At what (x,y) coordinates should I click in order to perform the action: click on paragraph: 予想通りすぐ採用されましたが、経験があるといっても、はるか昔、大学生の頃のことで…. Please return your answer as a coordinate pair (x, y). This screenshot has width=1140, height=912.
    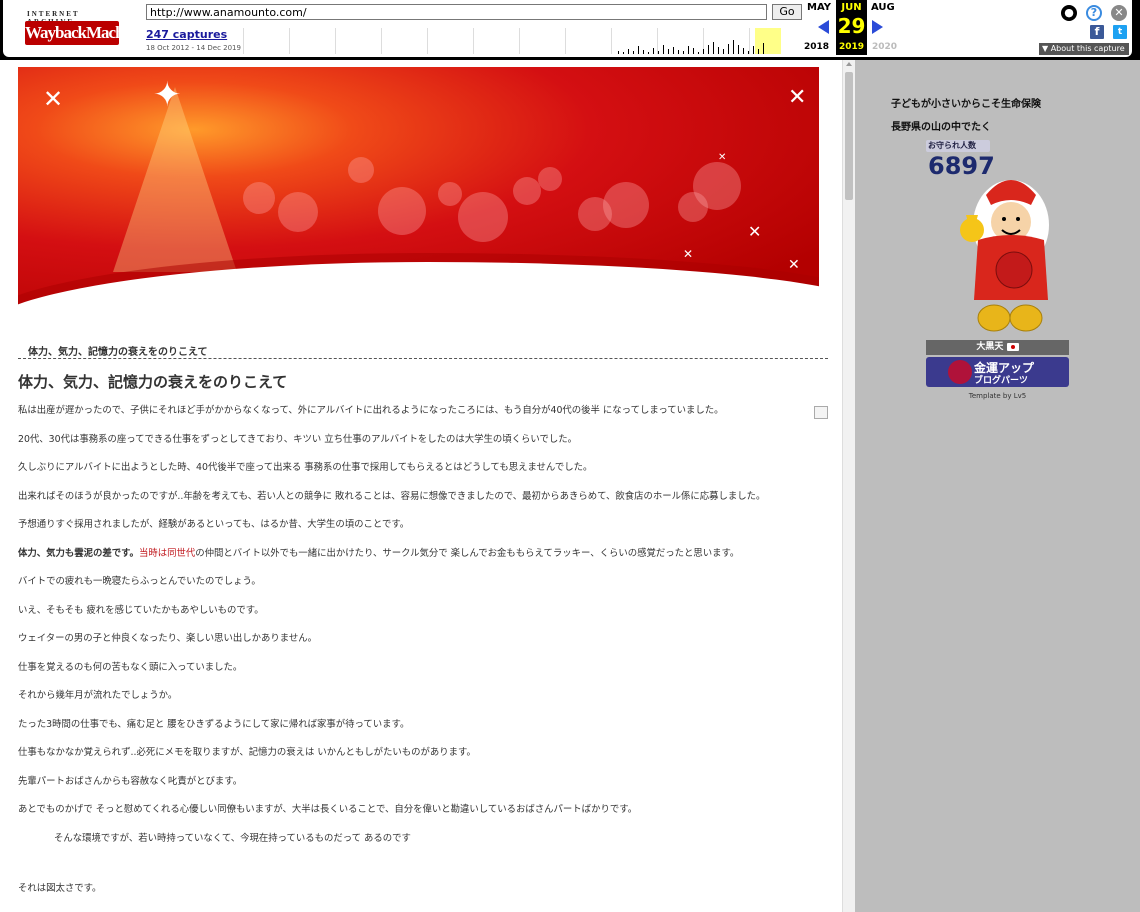
    Looking at the image, I should click on (214, 524).